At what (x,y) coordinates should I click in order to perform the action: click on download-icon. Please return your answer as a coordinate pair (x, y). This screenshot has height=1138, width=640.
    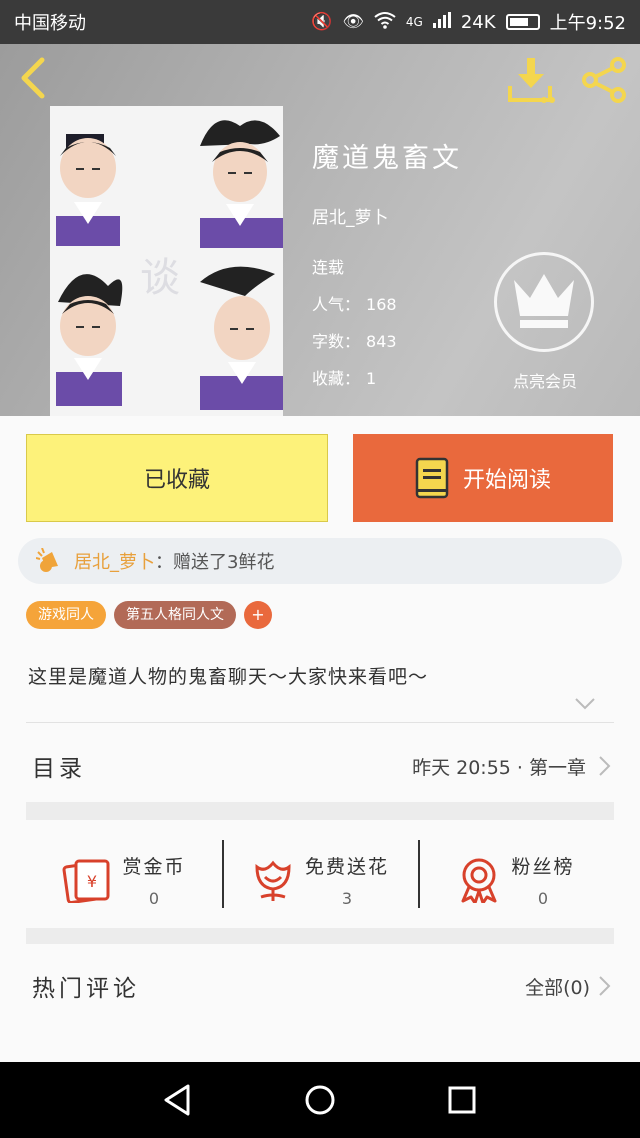
    Looking at the image, I should click on (531, 80).